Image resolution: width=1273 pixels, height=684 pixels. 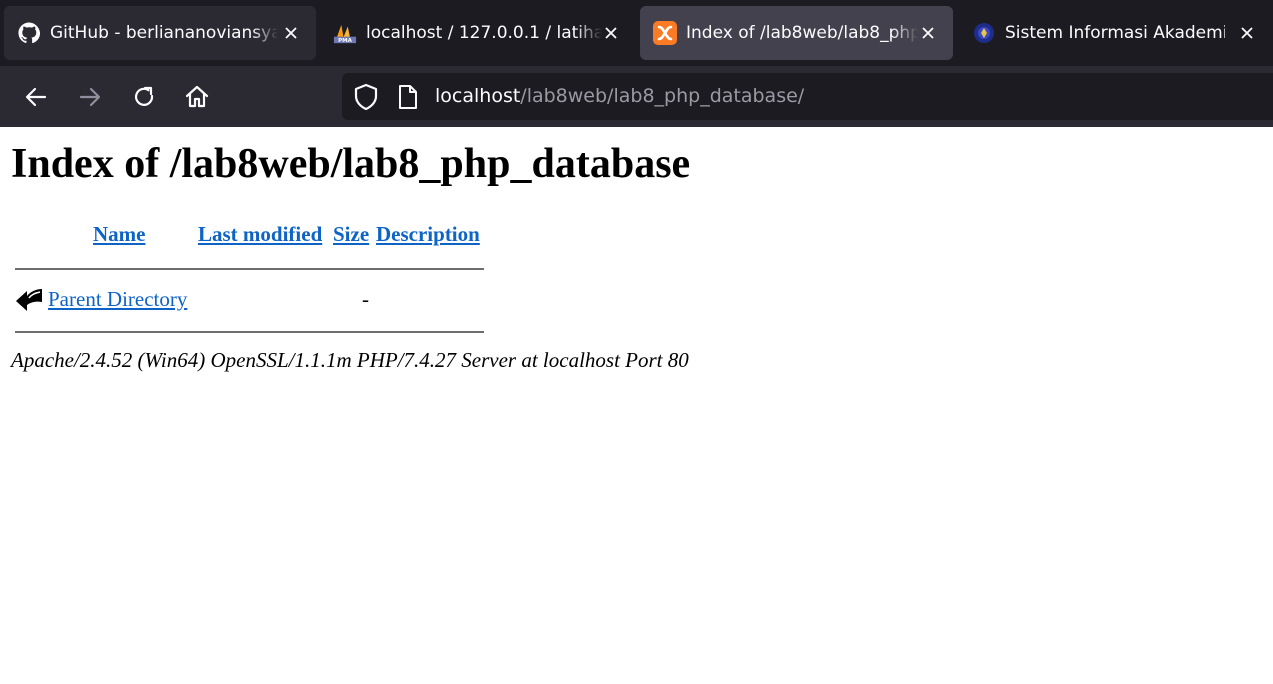 I want to click on tab-title: Index of /lab8web/lab8_php_database, so click(x=802, y=33).